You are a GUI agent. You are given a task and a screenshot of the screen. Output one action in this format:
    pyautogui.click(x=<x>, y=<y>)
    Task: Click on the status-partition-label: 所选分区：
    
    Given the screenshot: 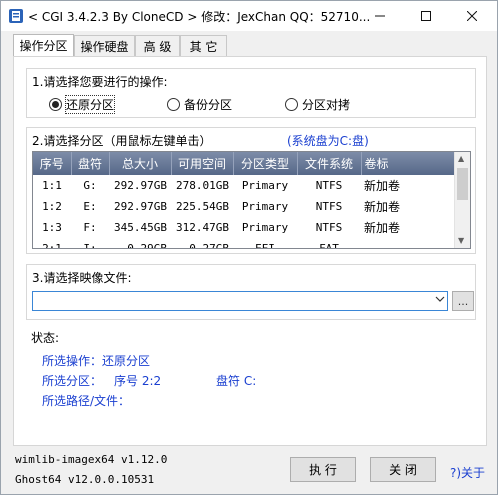 What is the action you would take?
    pyautogui.click(x=72, y=381)
    